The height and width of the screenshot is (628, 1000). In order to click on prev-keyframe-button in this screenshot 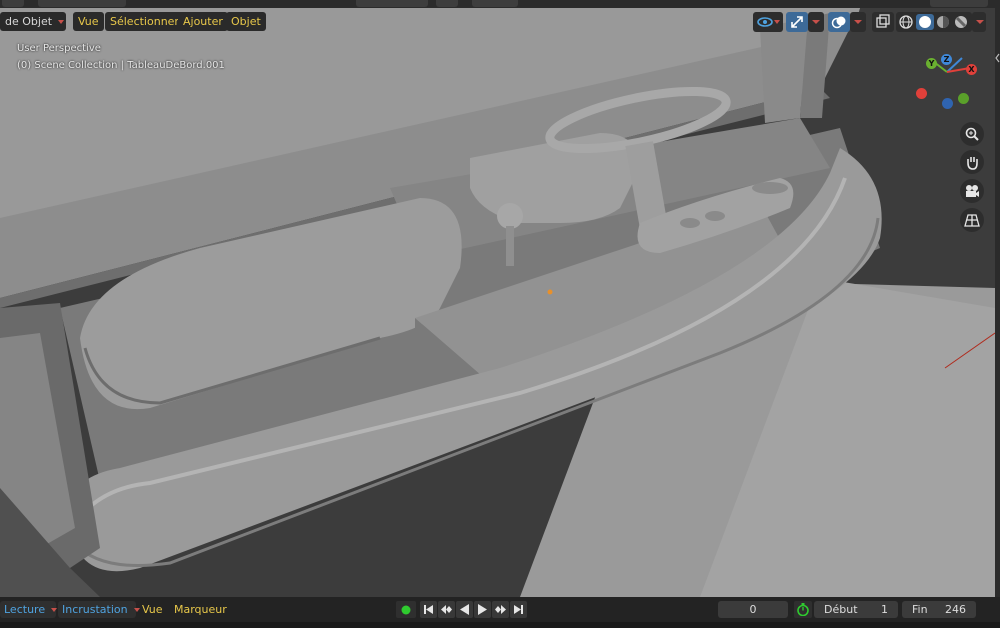, I will do `click(446, 609)`.